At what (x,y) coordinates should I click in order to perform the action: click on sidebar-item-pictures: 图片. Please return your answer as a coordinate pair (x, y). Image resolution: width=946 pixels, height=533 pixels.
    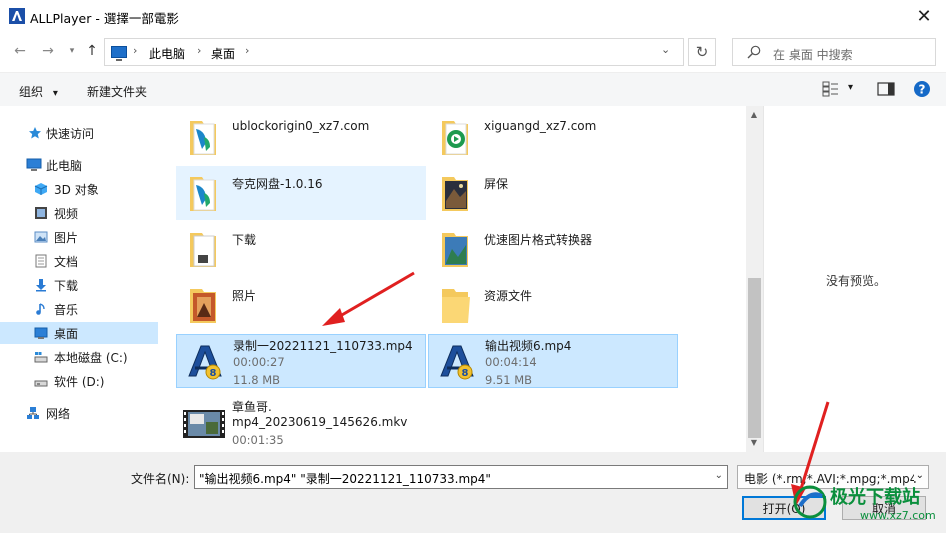
    Looking at the image, I should click on (79, 237).